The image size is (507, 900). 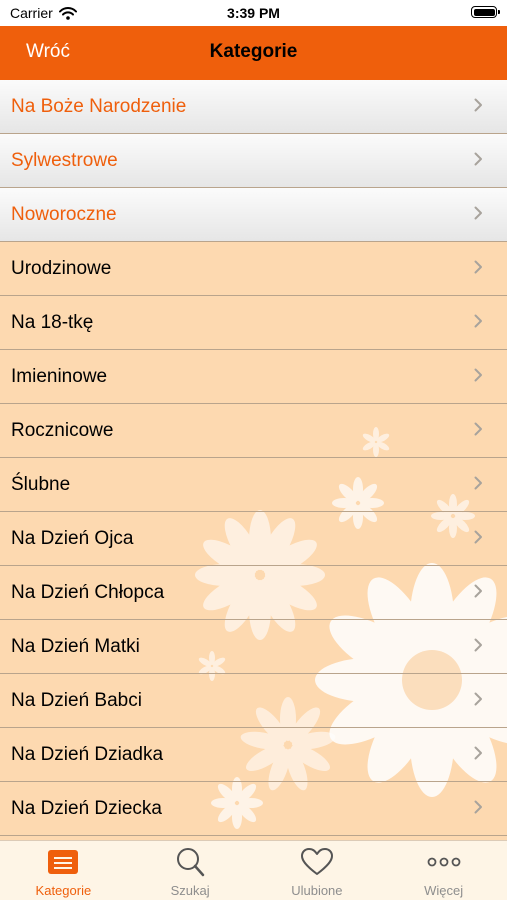 What do you see at coordinates (59, 376) in the screenshot?
I see `category-label: Imieninowe` at bounding box center [59, 376].